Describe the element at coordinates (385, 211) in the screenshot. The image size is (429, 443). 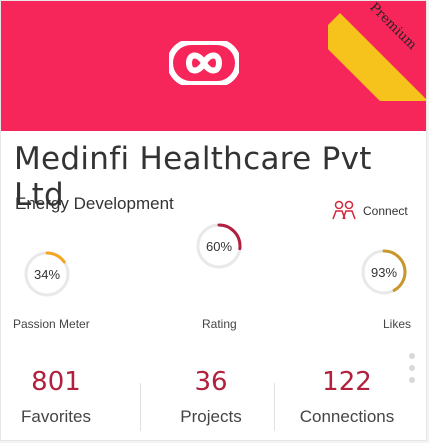
I see `connect-label: Connect` at that location.